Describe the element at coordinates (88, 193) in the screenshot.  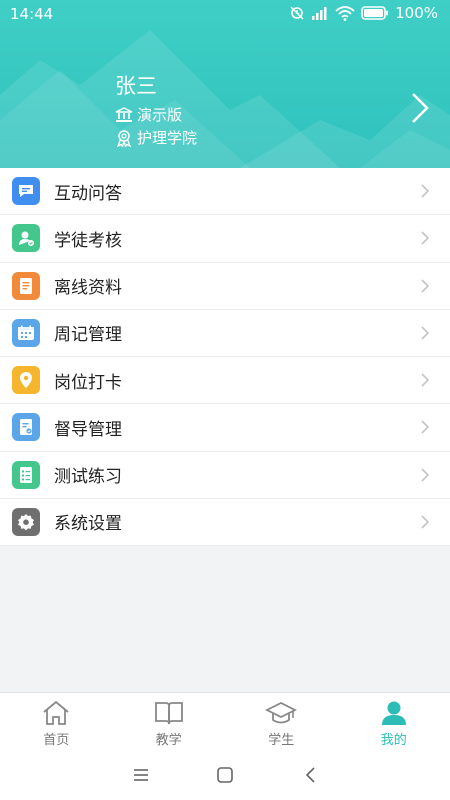
I see `menu-label: 互动问答` at that location.